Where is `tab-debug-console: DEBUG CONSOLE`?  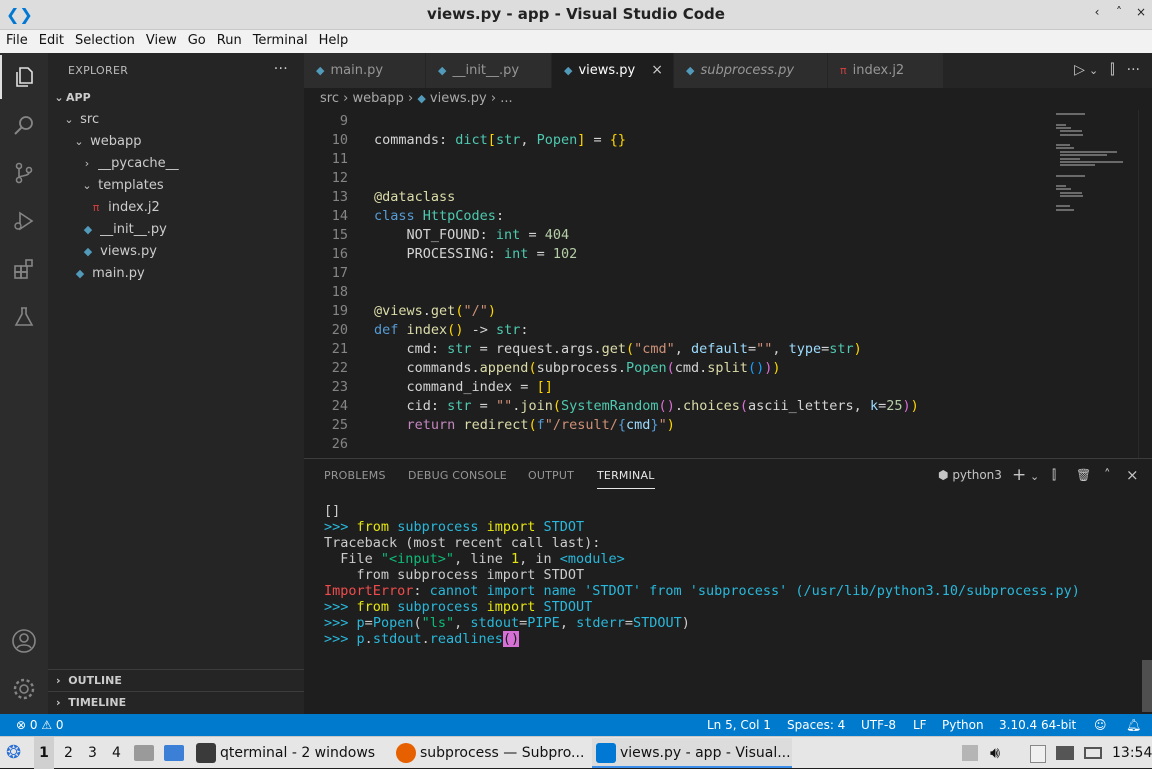
tab-debug-console: DEBUG CONSOLE is located at coordinates (457, 475).